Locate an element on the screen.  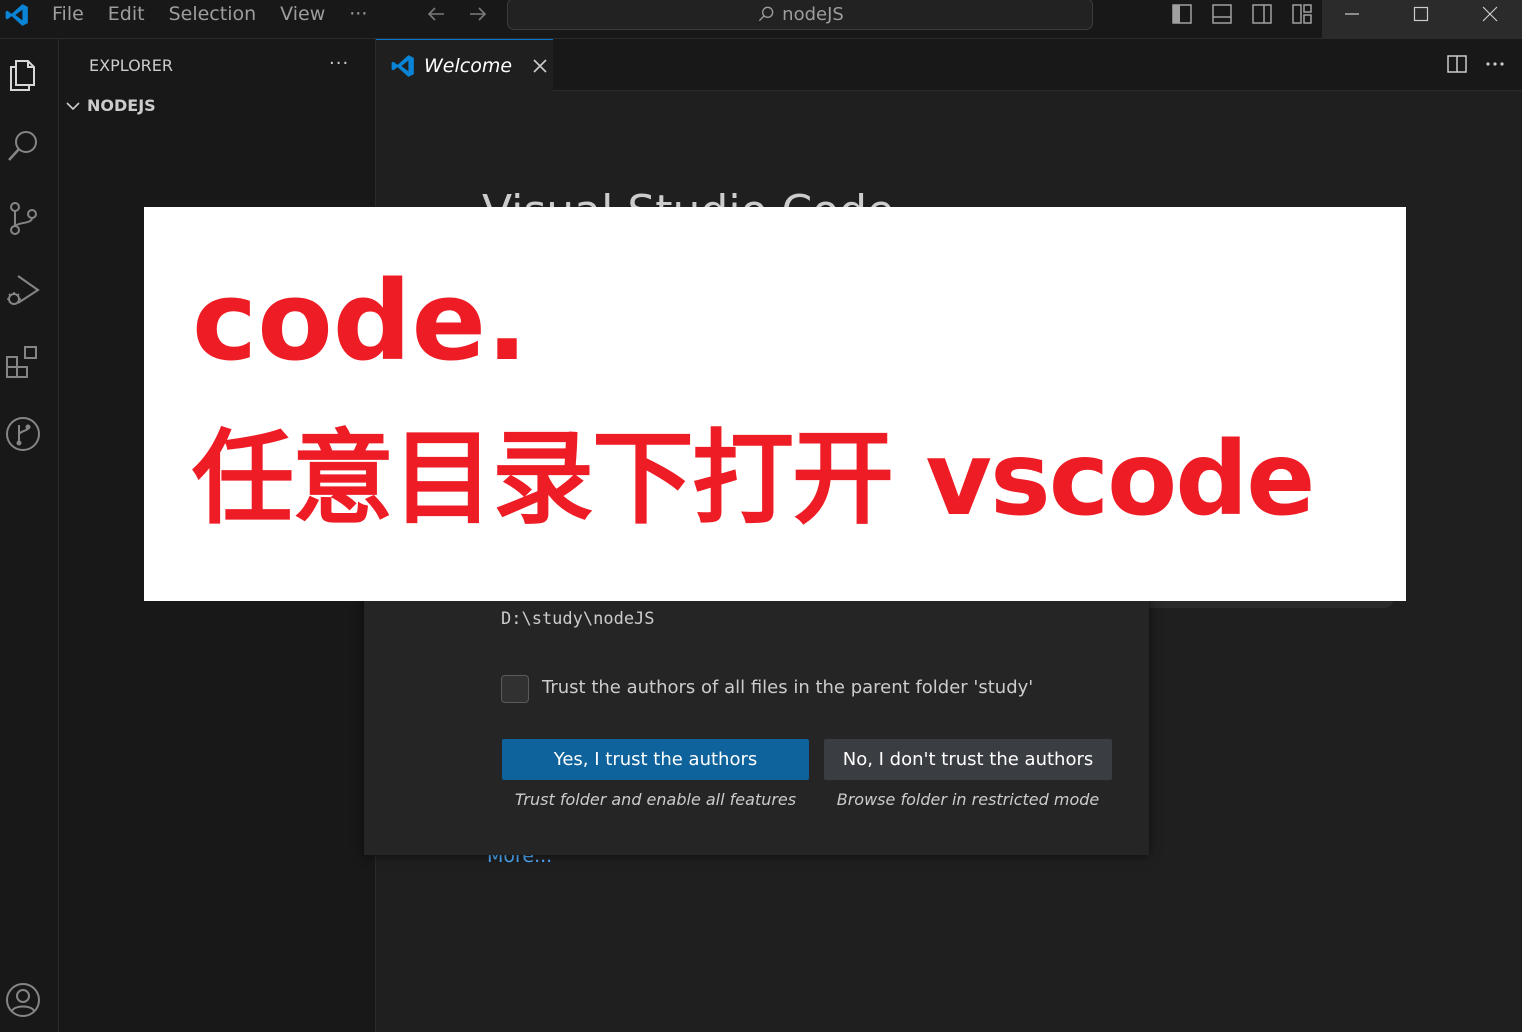
minimize-button is located at coordinates (1352, 14).